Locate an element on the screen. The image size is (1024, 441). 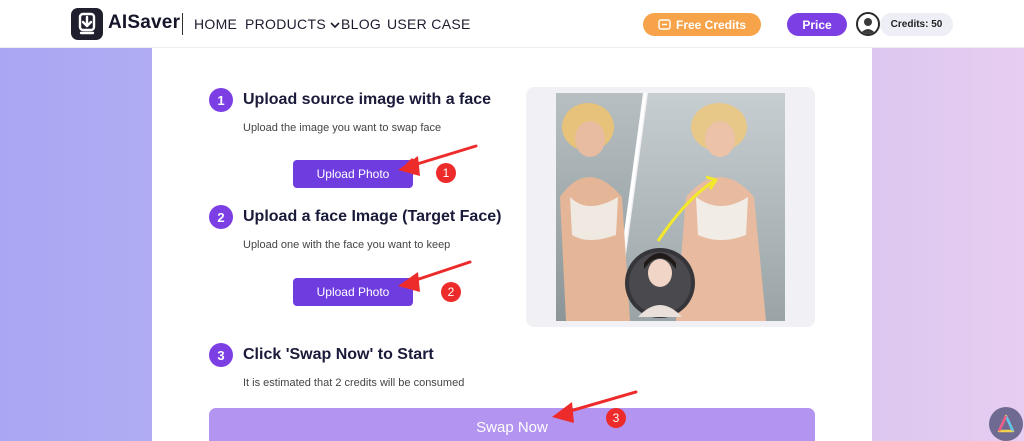
nav-products: PRODUCTS is located at coordinates (292, 24).